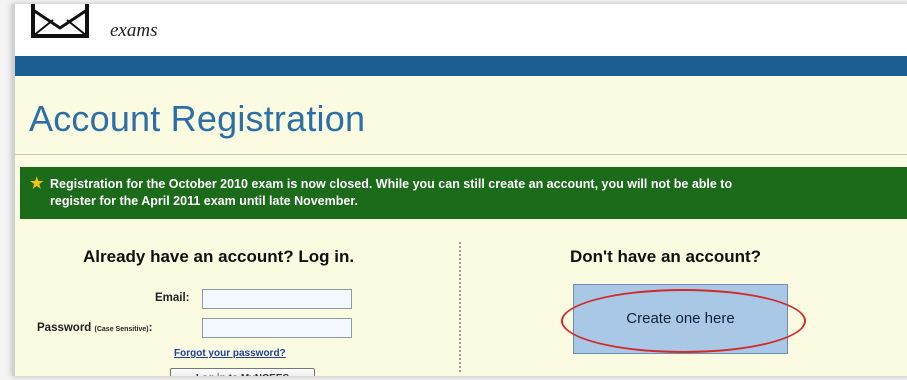 The height and width of the screenshot is (380, 907). What do you see at coordinates (461, 30) in the screenshot?
I see `site-header: exams` at bounding box center [461, 30].